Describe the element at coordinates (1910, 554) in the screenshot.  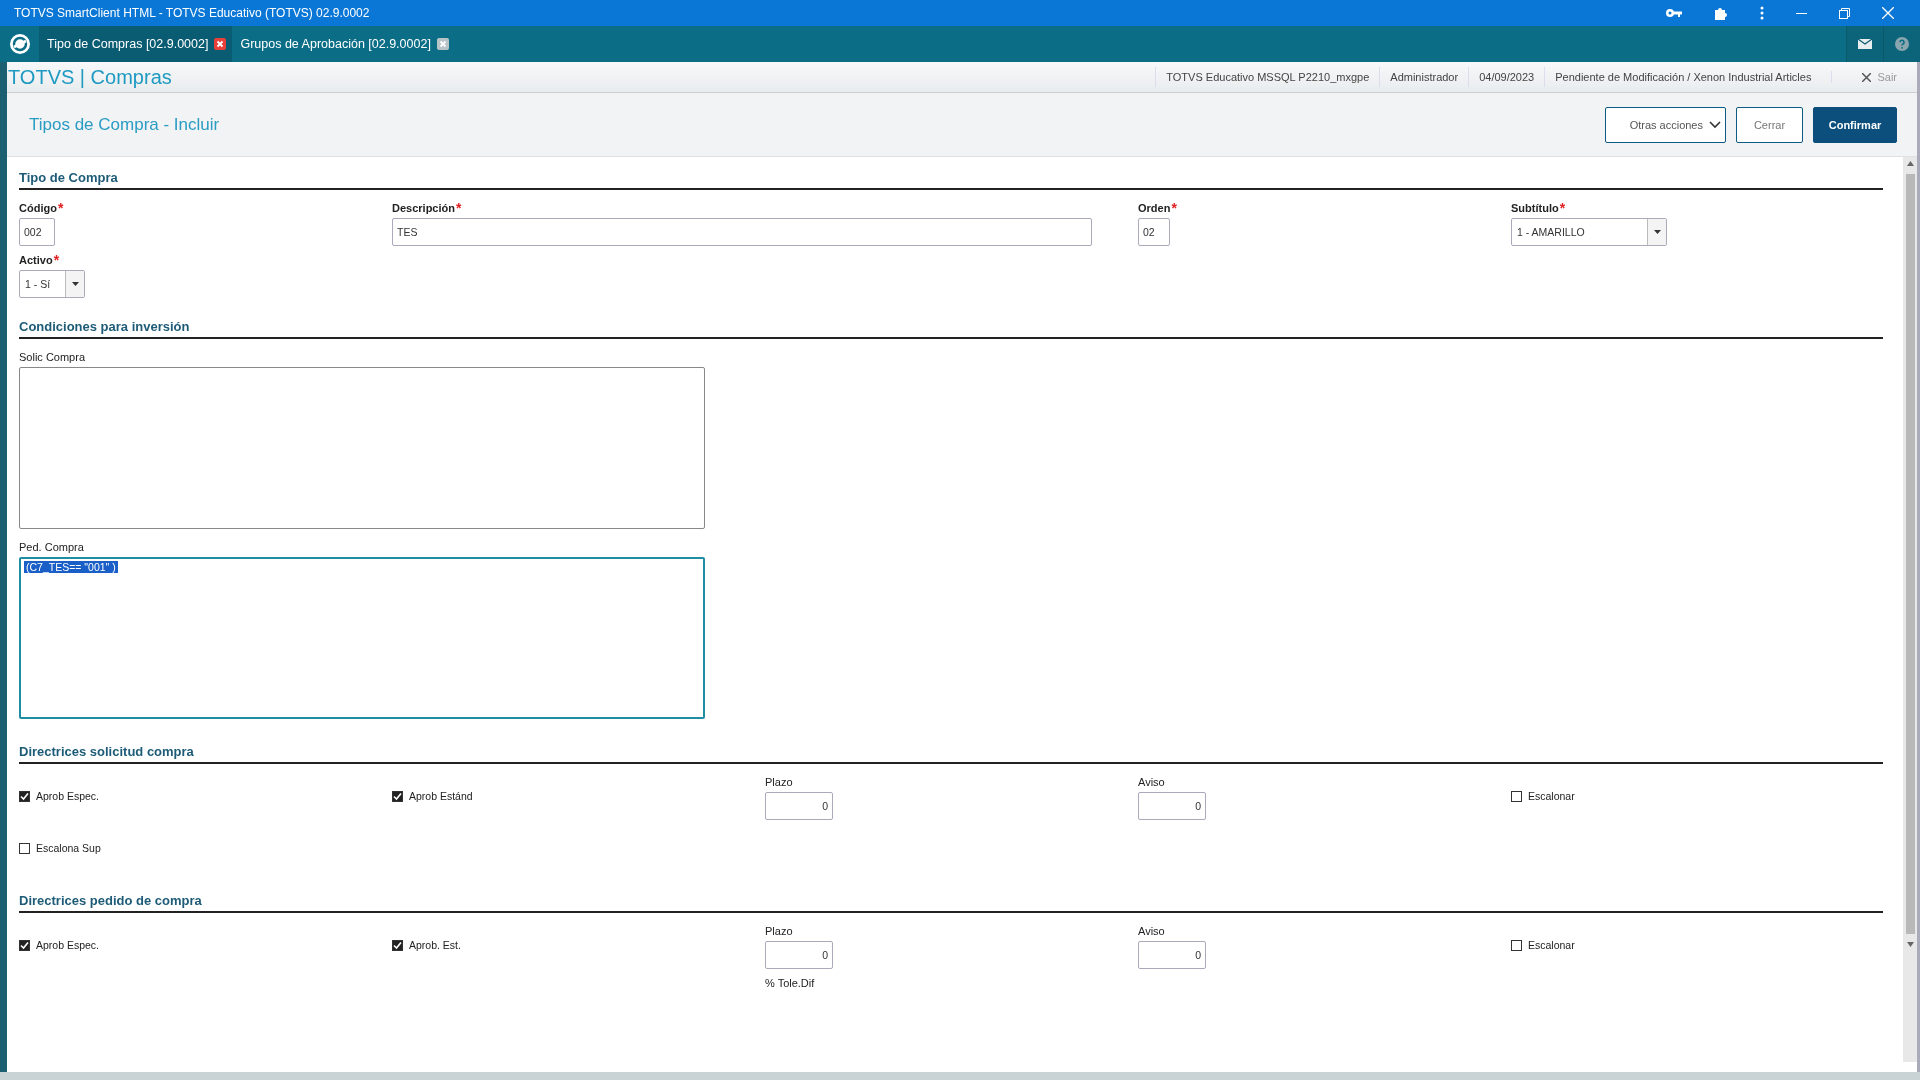
I see `scrollbar-thumb` at that location.